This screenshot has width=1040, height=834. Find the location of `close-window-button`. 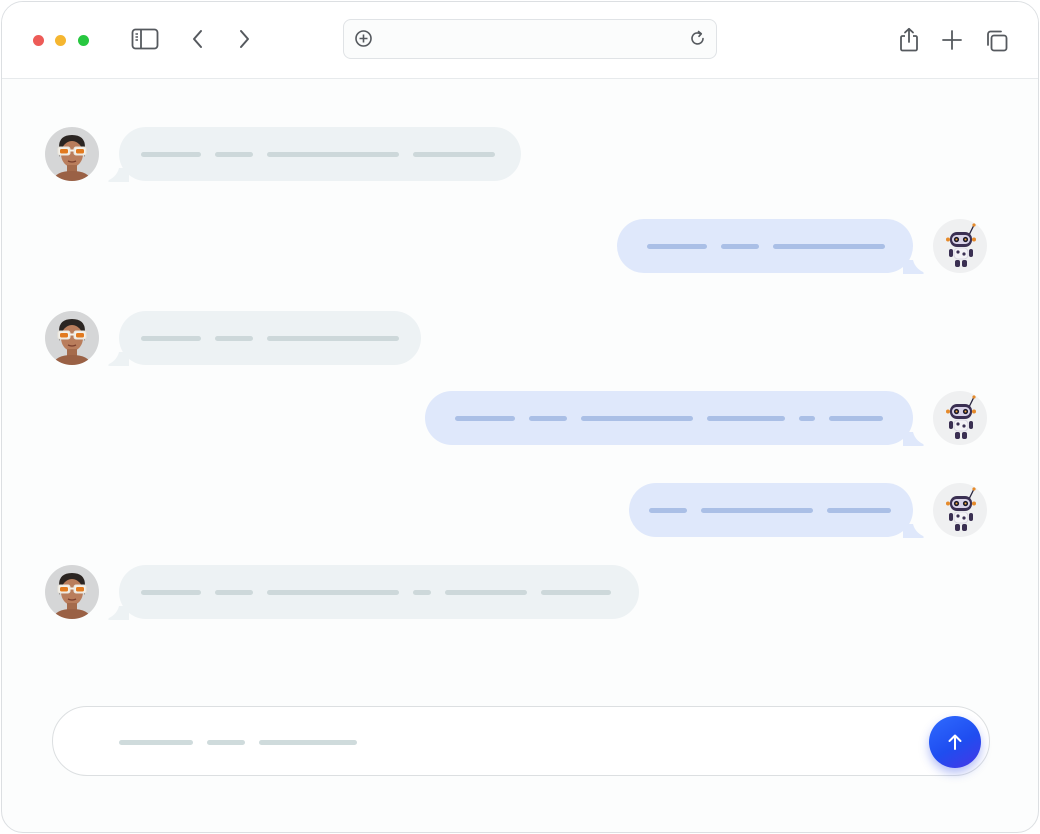

close-window-button is located at coordinates (38, 40).